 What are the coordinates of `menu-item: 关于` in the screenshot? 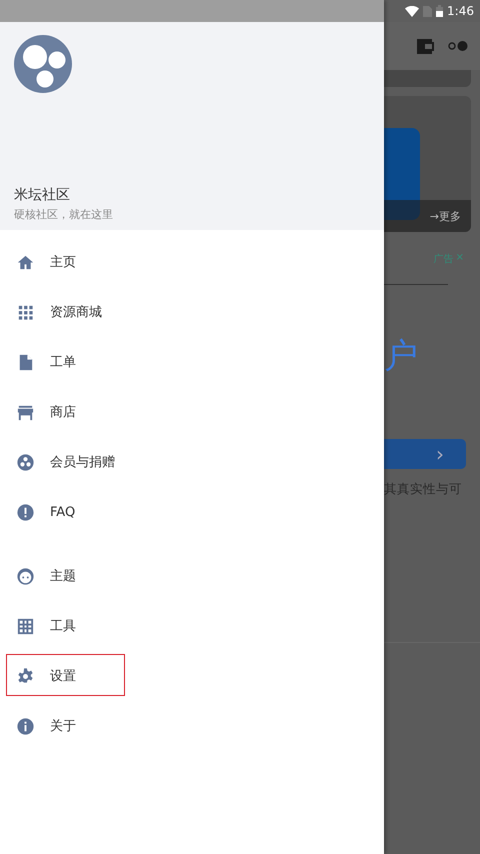 It's located at (192, 726).